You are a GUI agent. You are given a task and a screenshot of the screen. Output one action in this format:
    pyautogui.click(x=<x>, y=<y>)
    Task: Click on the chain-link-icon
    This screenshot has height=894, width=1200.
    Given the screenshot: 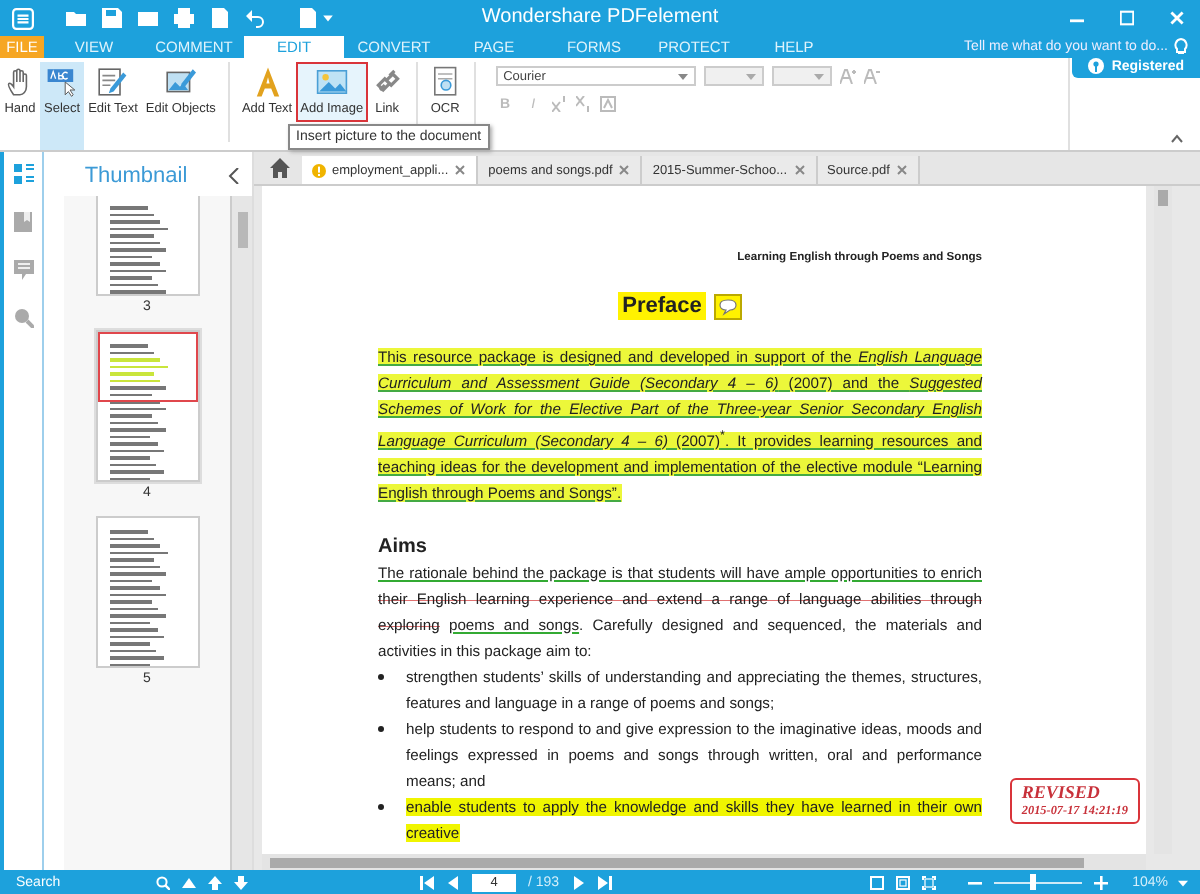 What is the action you would take?
    pyautogui.click(x=387, y=82)
    